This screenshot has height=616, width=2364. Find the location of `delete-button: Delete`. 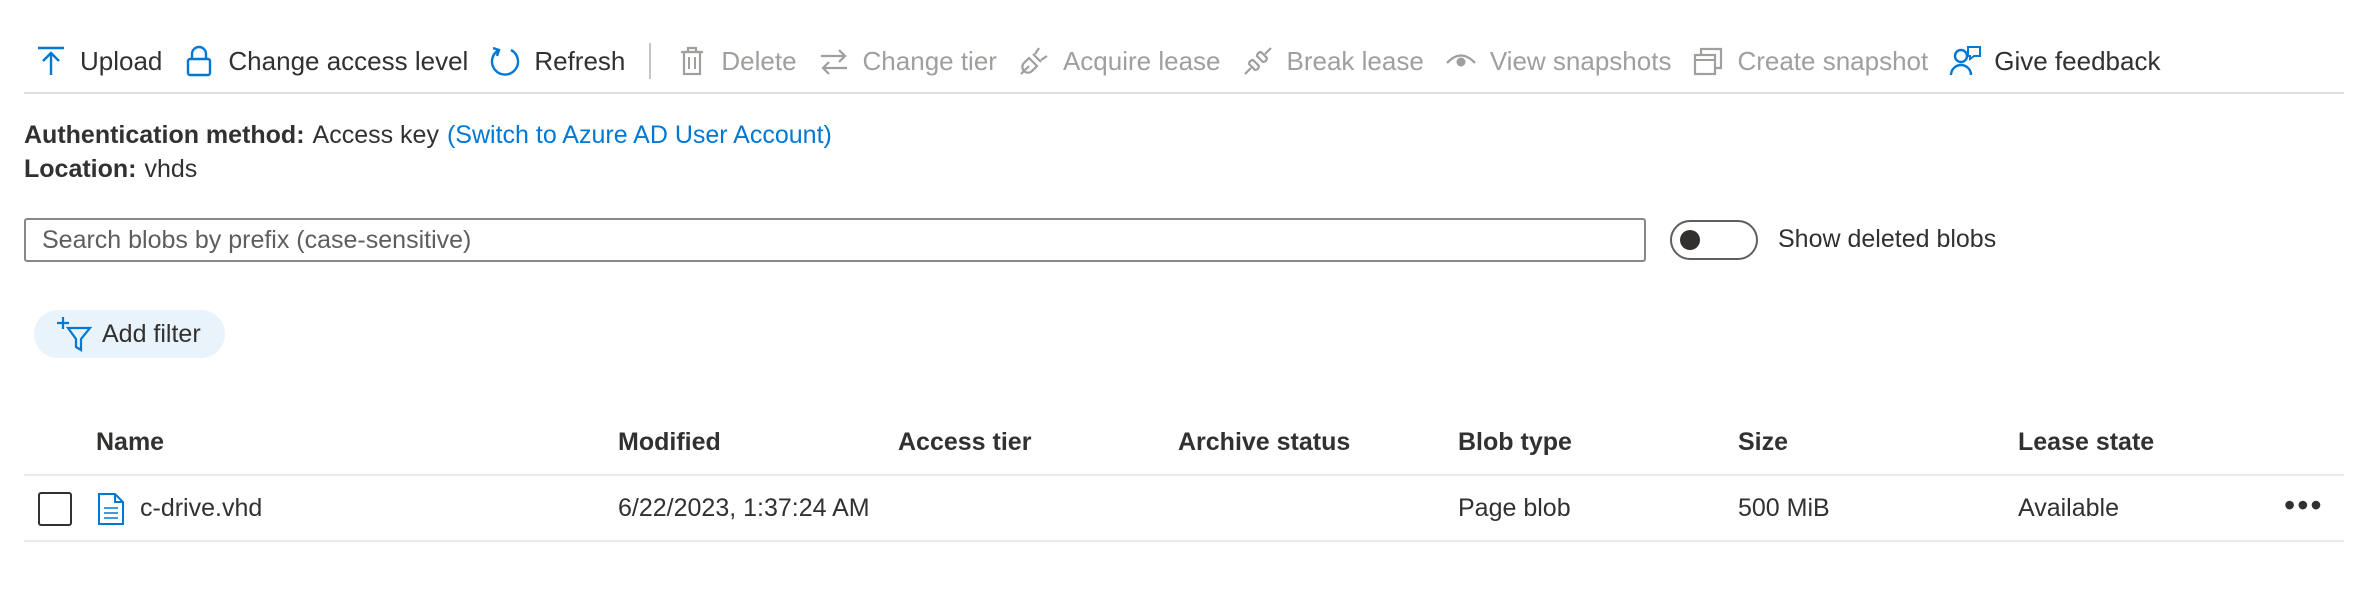

delete-button: Delete is located at coordinates (735, 61).